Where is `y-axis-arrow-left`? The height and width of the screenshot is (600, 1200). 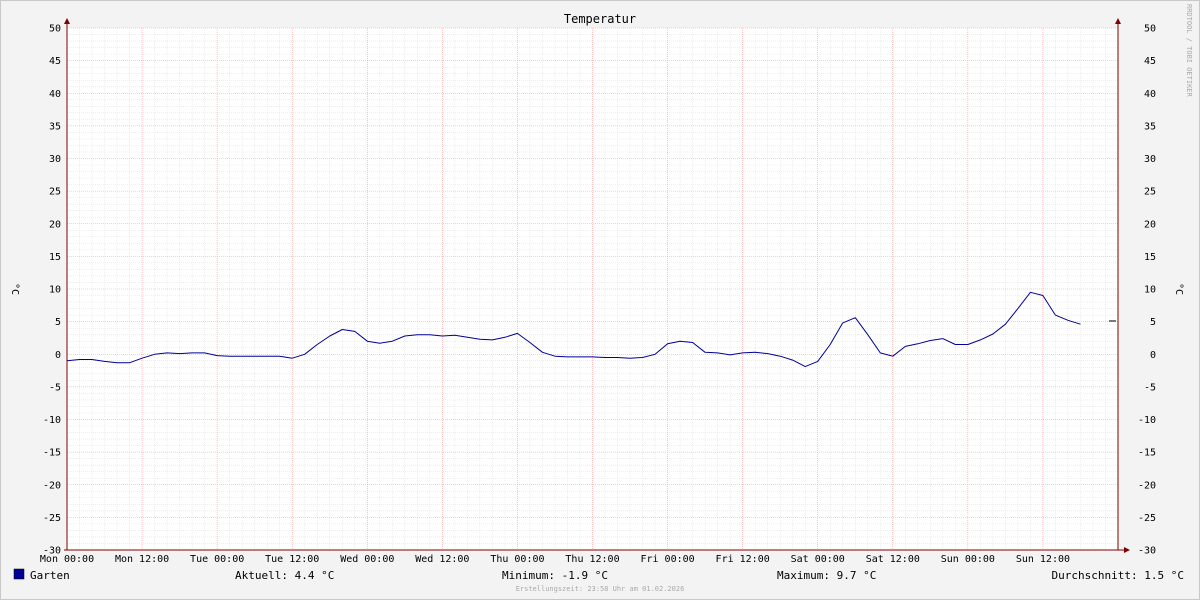 y-axis-arrow-left is located at coordinates (67, 21).